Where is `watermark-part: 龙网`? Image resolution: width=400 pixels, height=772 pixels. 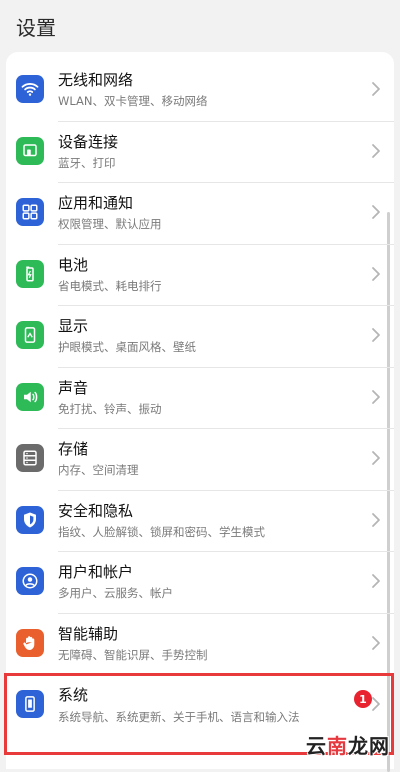 watermark-part: 龙网 is located at coordinates (369, 746).